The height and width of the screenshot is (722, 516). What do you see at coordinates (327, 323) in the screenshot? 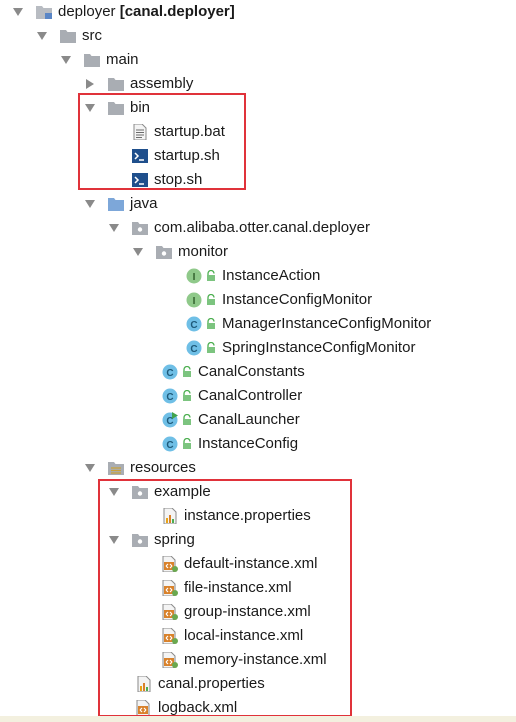
I see `class-label: ManagerInstanceConfigMonitor` at bounding box center [327, 323].